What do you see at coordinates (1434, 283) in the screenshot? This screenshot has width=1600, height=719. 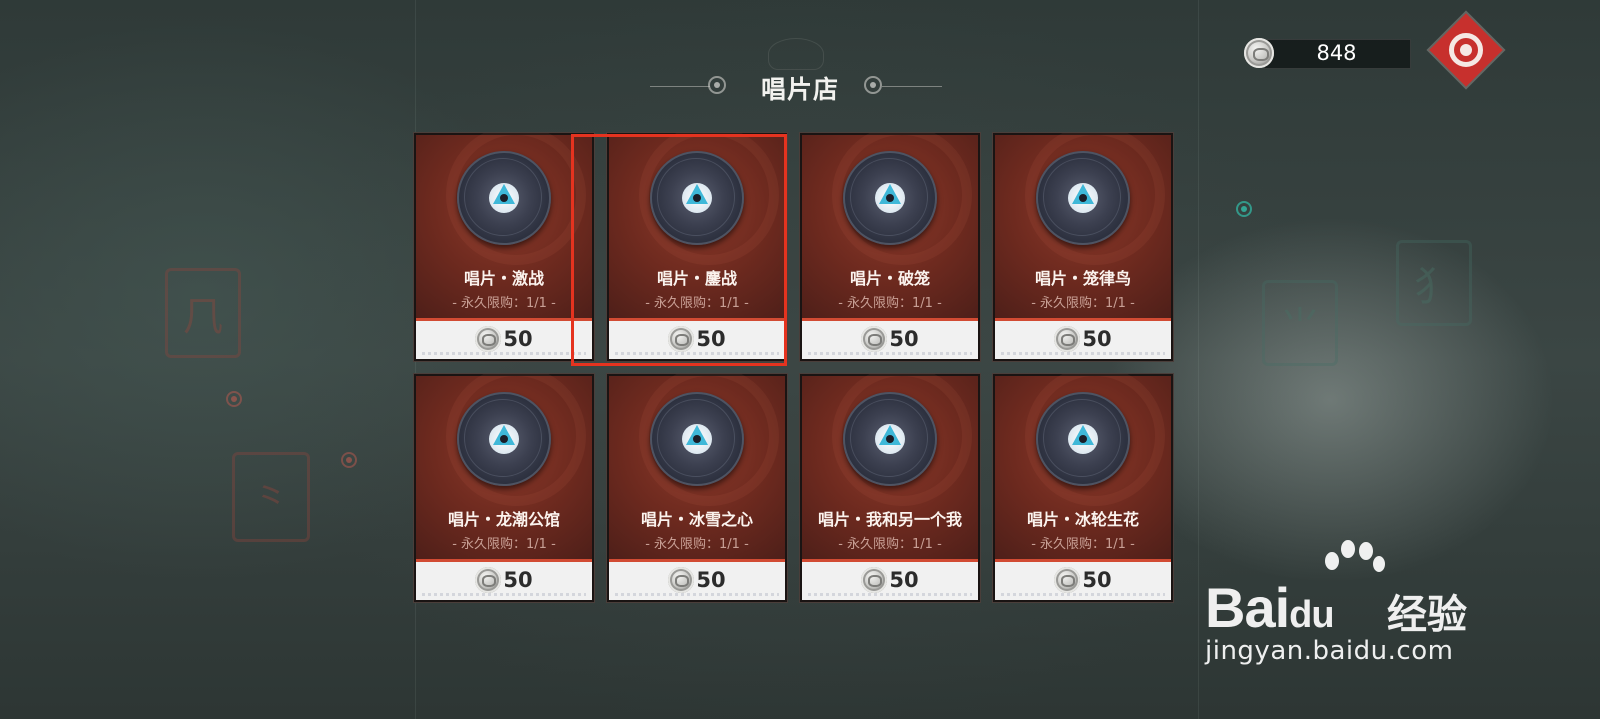 I see `seal-decoration: ⺨` at bounding box center [1434, 283].